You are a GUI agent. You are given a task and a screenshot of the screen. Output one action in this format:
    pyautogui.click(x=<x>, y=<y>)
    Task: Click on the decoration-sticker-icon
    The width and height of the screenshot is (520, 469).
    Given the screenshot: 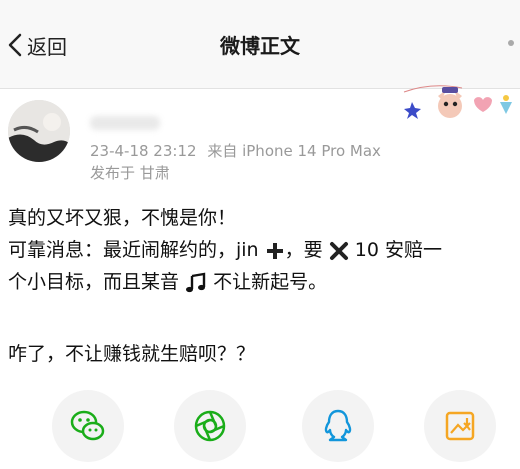 What is the action you would take?
    pyautogui.click(x=457, y=102)
    